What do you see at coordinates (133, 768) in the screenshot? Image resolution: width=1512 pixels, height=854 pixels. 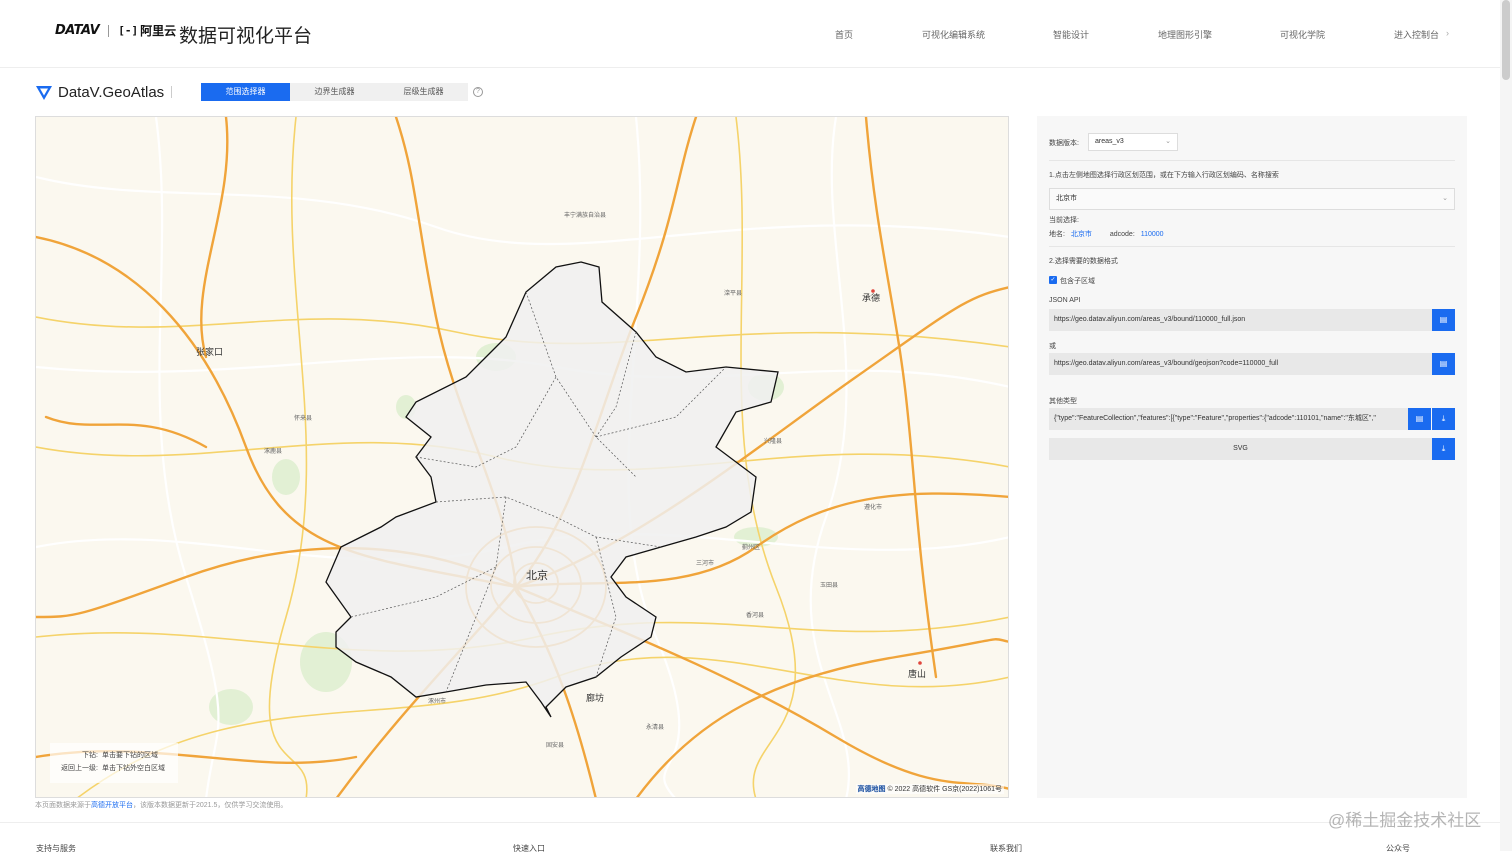 I see `hint-back-value: 单击下钻外空白区域` at bounding box center [133, 768].